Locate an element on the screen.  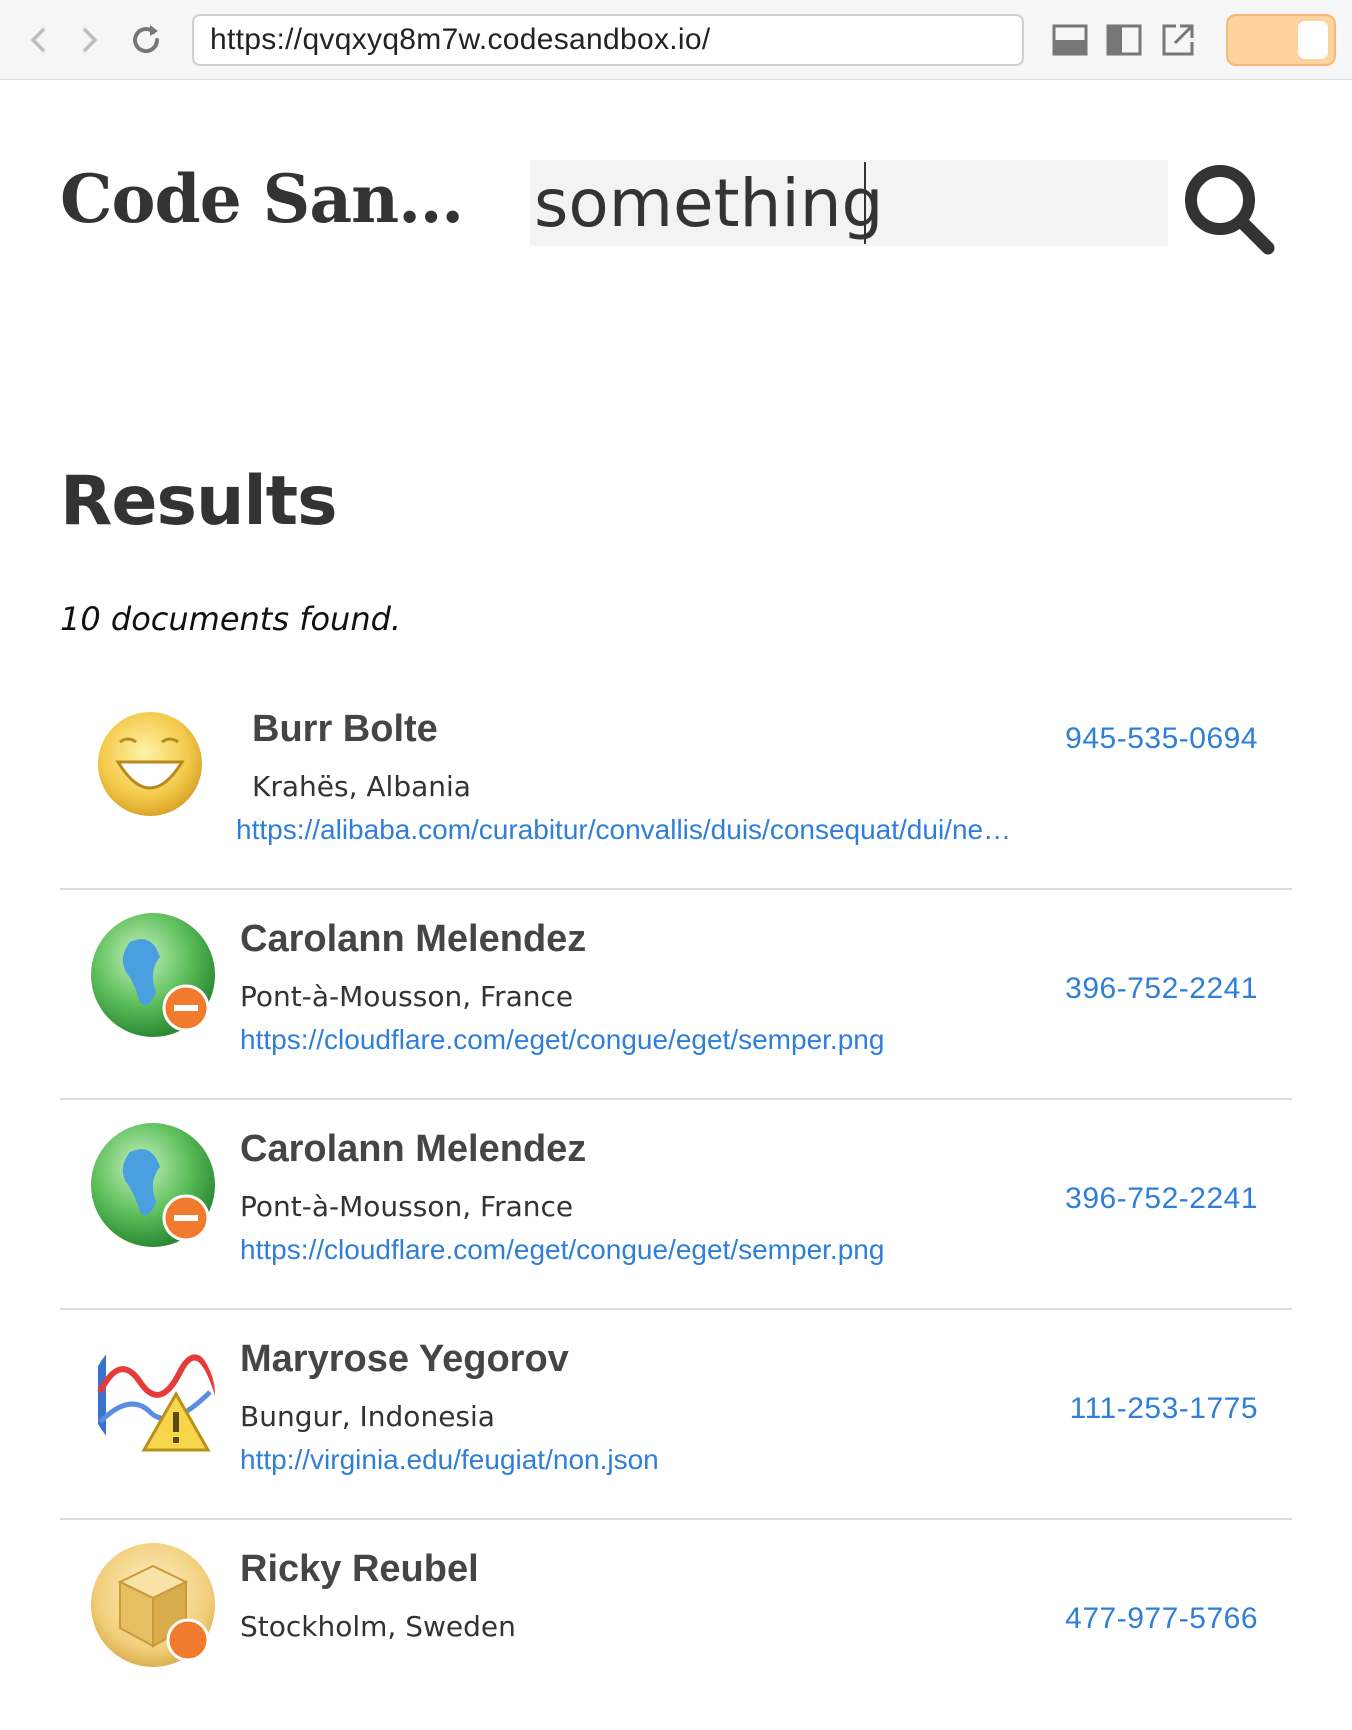
text-cursor is located at coordinates (865, 203).